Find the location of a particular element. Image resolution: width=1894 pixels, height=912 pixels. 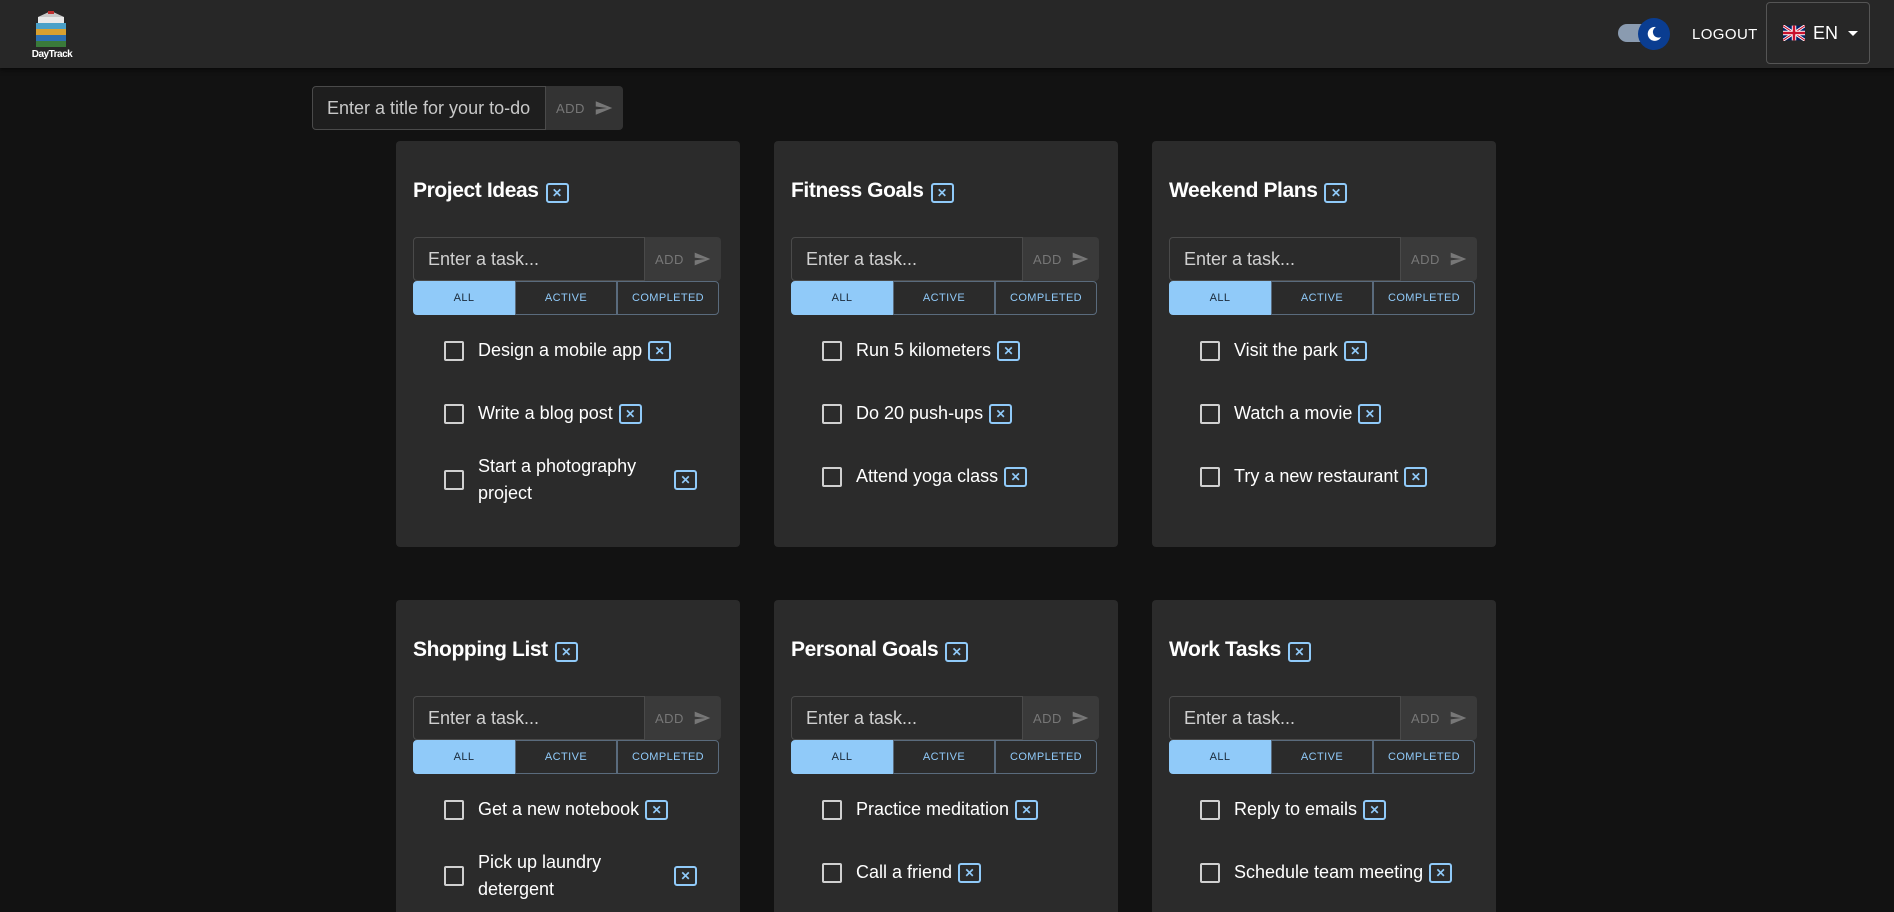

task-text: Reply to emails is located at coordinates (1296, 809).